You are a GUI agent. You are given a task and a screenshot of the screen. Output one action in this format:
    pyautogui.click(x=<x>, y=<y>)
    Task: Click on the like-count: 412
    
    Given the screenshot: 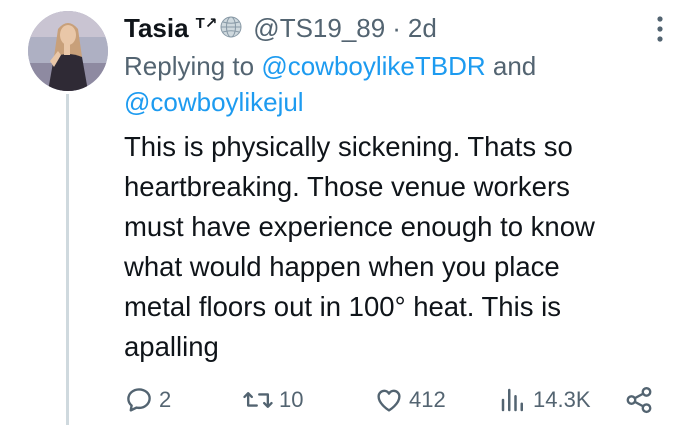 What is the action you would take?
    pyautogui.click(x=427, y=399)
    